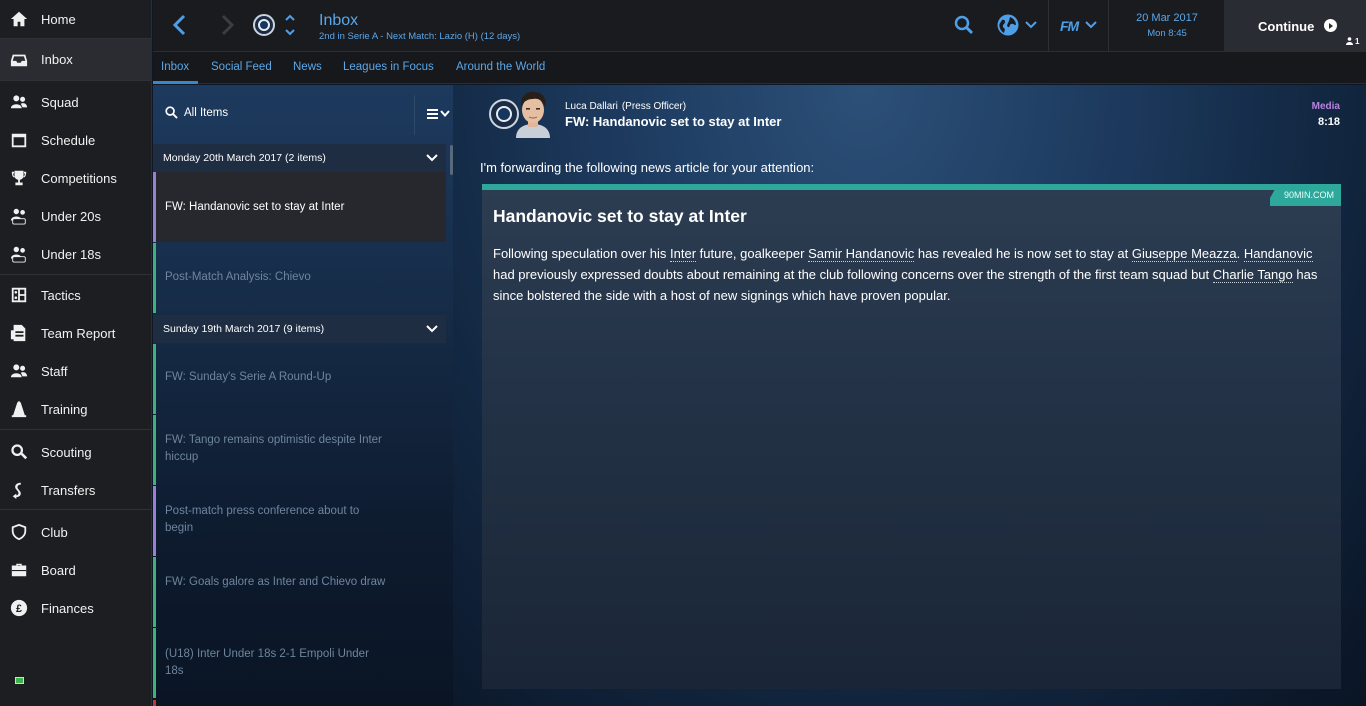 This screenshot has height=706, width=1366. What do you see at coordinates (60, 102) in the screenshot?
I see `sidebar-item-label: Squad` at bounding box center [60, 102].